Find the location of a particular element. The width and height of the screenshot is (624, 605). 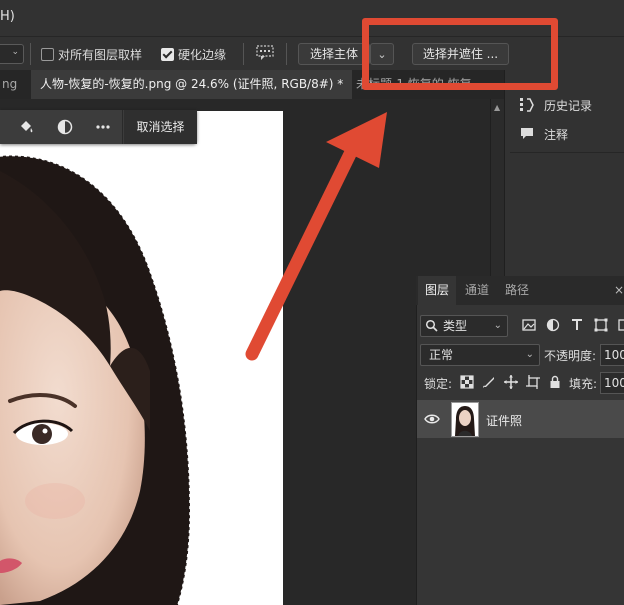

tab-channels: 通道 is located at coordinates (477, 290).